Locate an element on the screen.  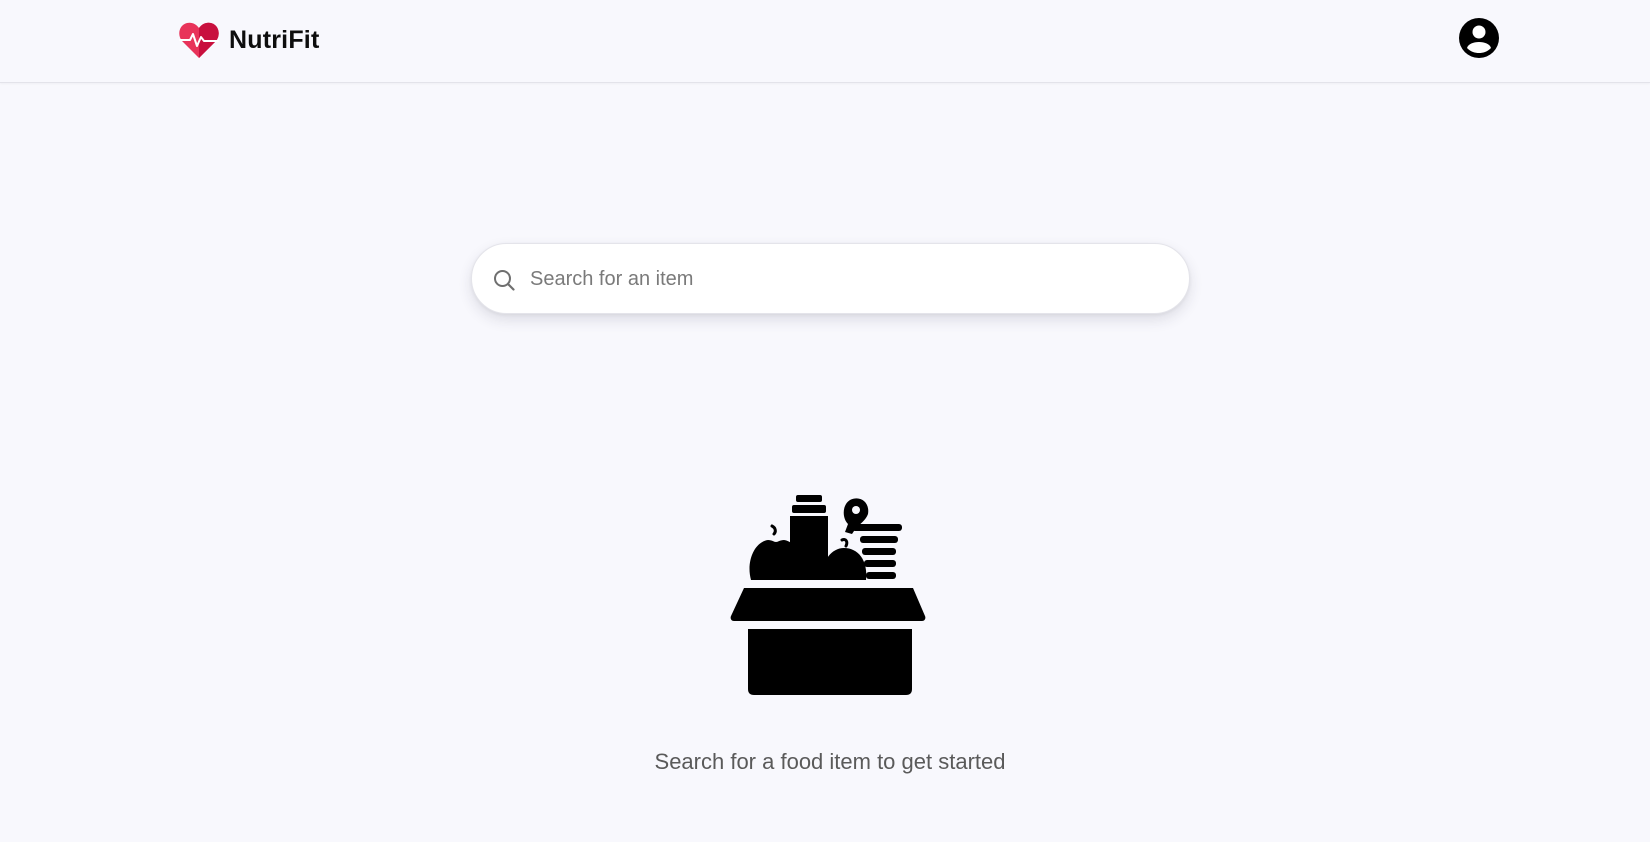
user-circle-icon is located at coordinates (1479, 38).